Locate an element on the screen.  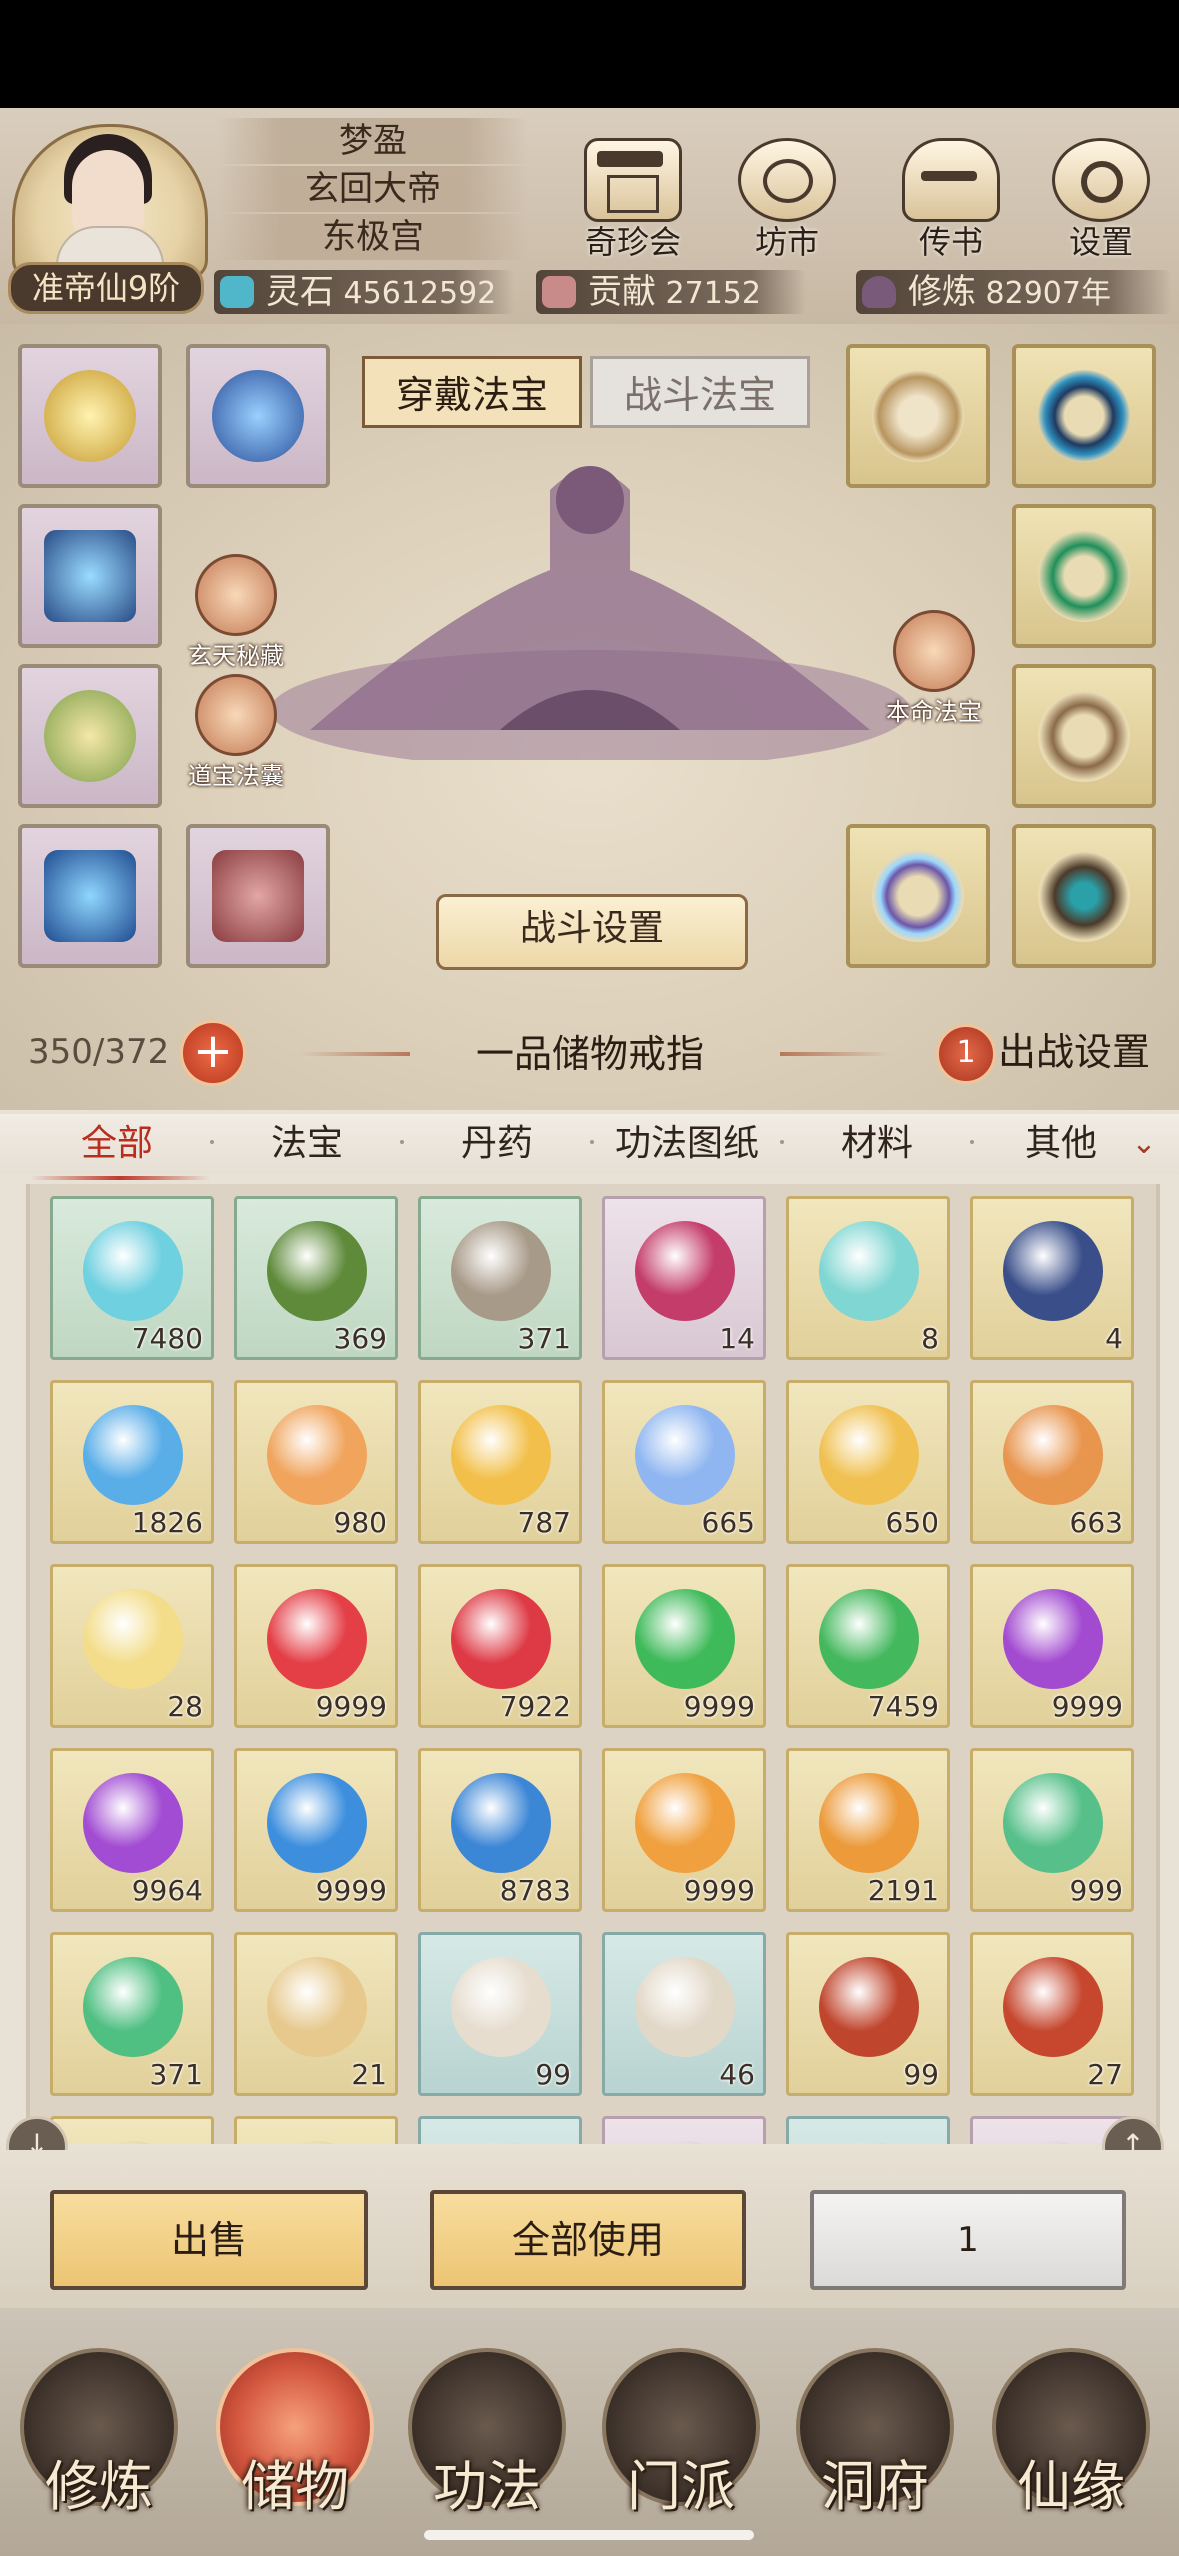
inventory-item: 7459 is located at coordinates (868, 1646).